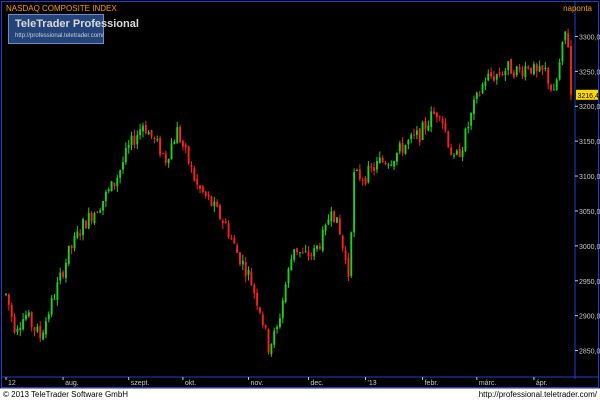 Image resolution: width=600 pixels, height=400 pixels. Describe the element at coordinates (577, 8) in the screenshot. I see `period-label: naponta` at that location.